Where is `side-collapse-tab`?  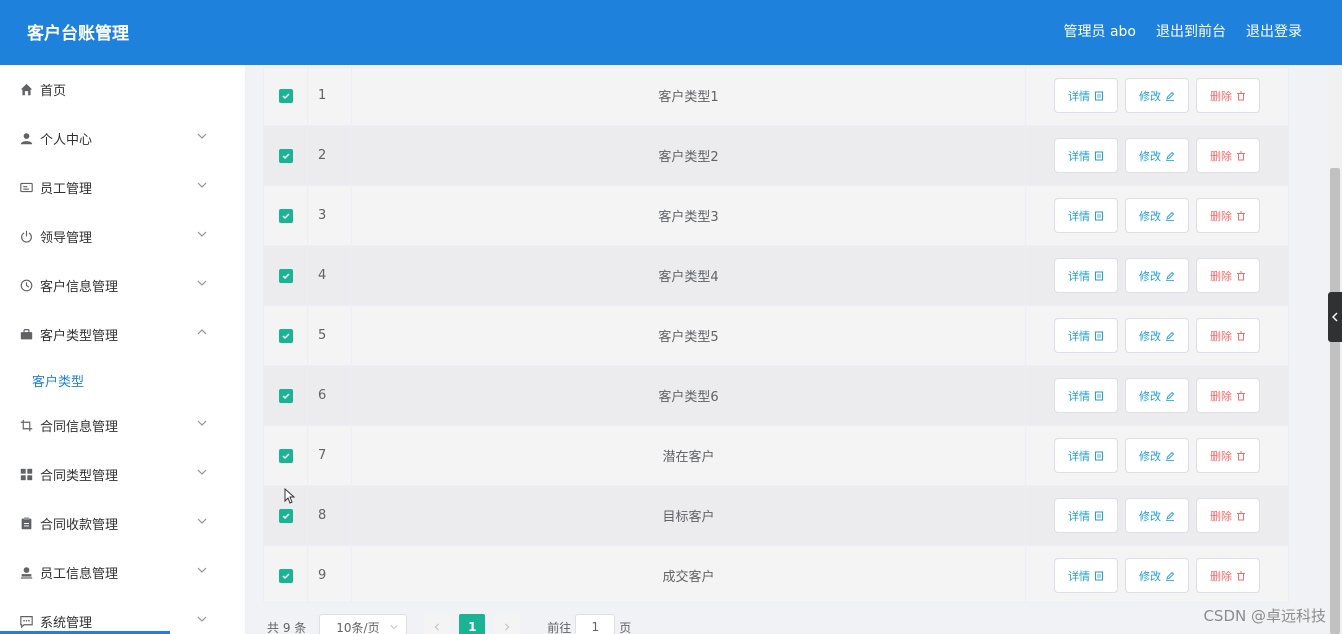 side-collapse-tab is located at coordinates (1335, 317).